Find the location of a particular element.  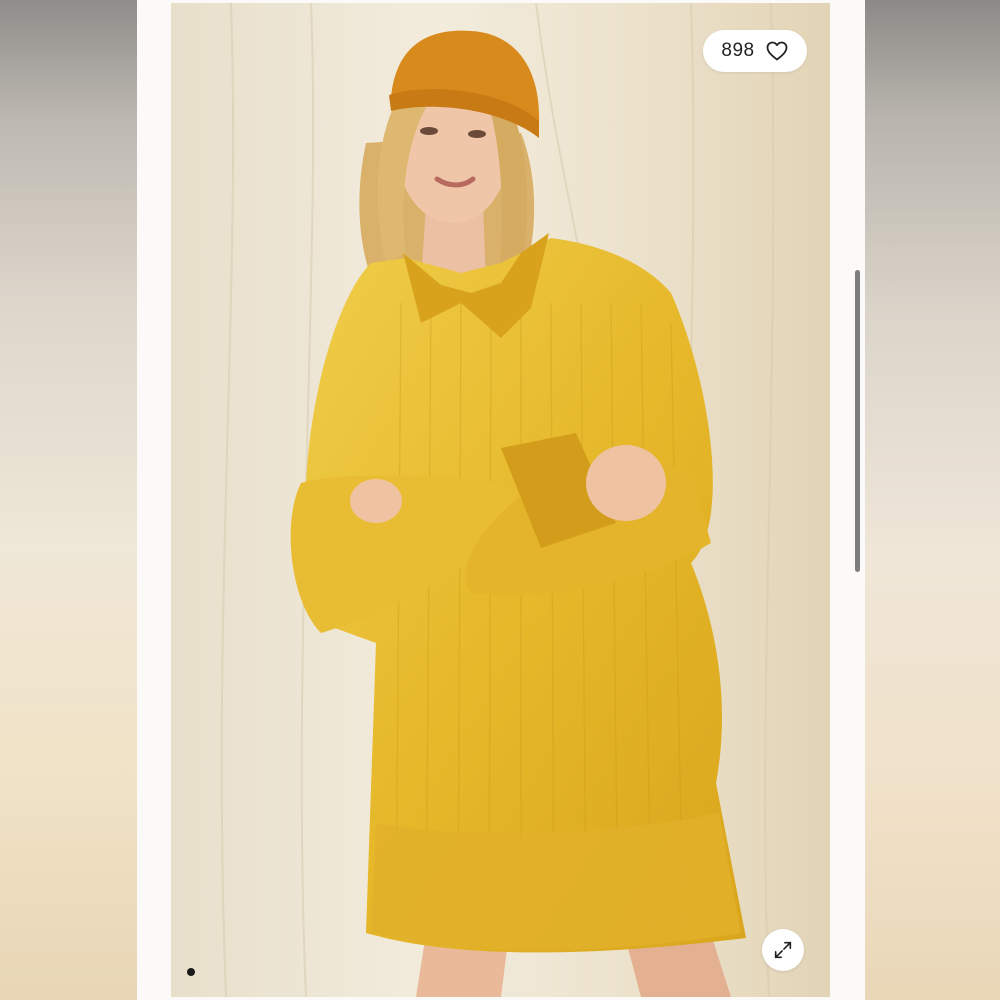

likes-count: 898 is located at coordinates (738, 50).